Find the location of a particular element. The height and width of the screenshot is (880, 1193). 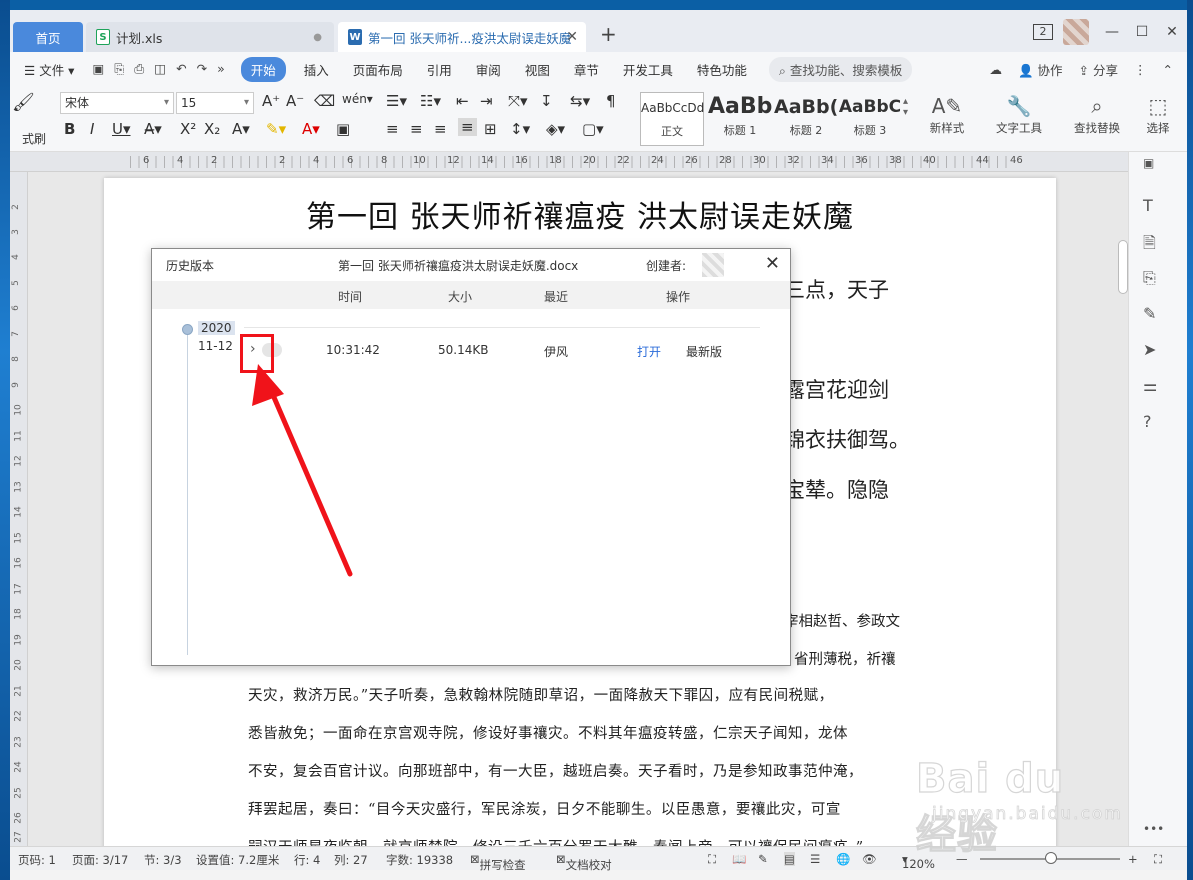

format-painter-label: 式刷 is located at coordinates (34, 138).